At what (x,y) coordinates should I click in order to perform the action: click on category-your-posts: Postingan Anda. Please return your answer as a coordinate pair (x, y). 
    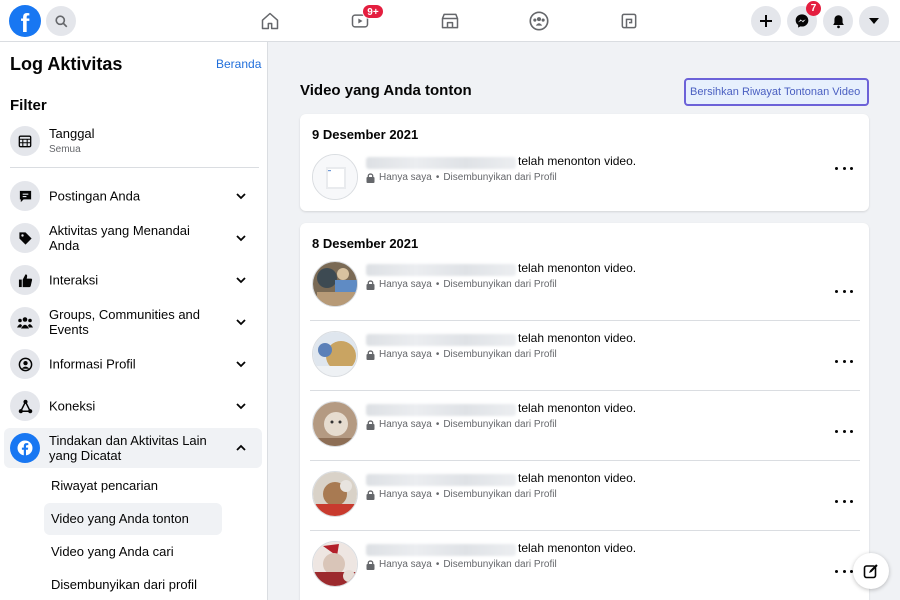
    Looking at the image, I should click on (133, 196).